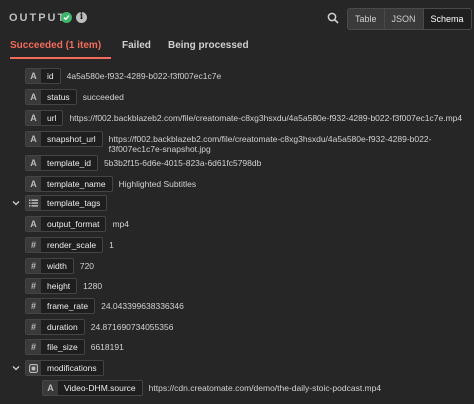 This screenshot has height=404, width=474. I want to click on field-key: status, so click(58, 97).